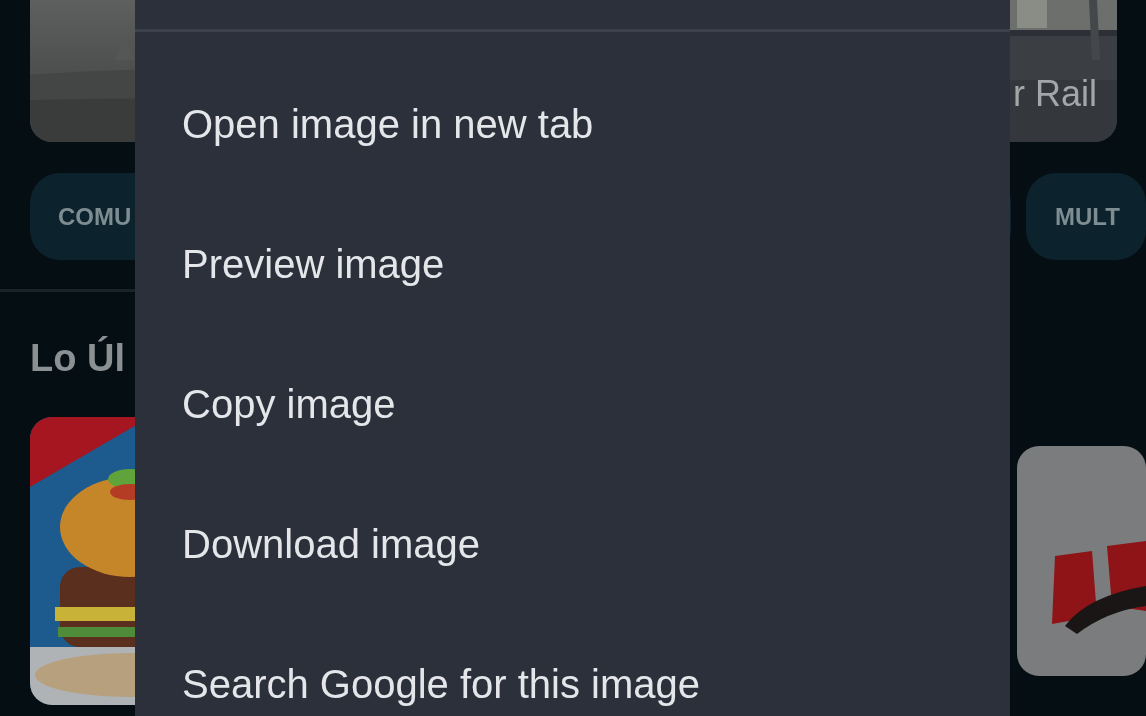 The image size is (1146, 716). I want to click on menu-item: Search Google for this image, so click(572, 665).